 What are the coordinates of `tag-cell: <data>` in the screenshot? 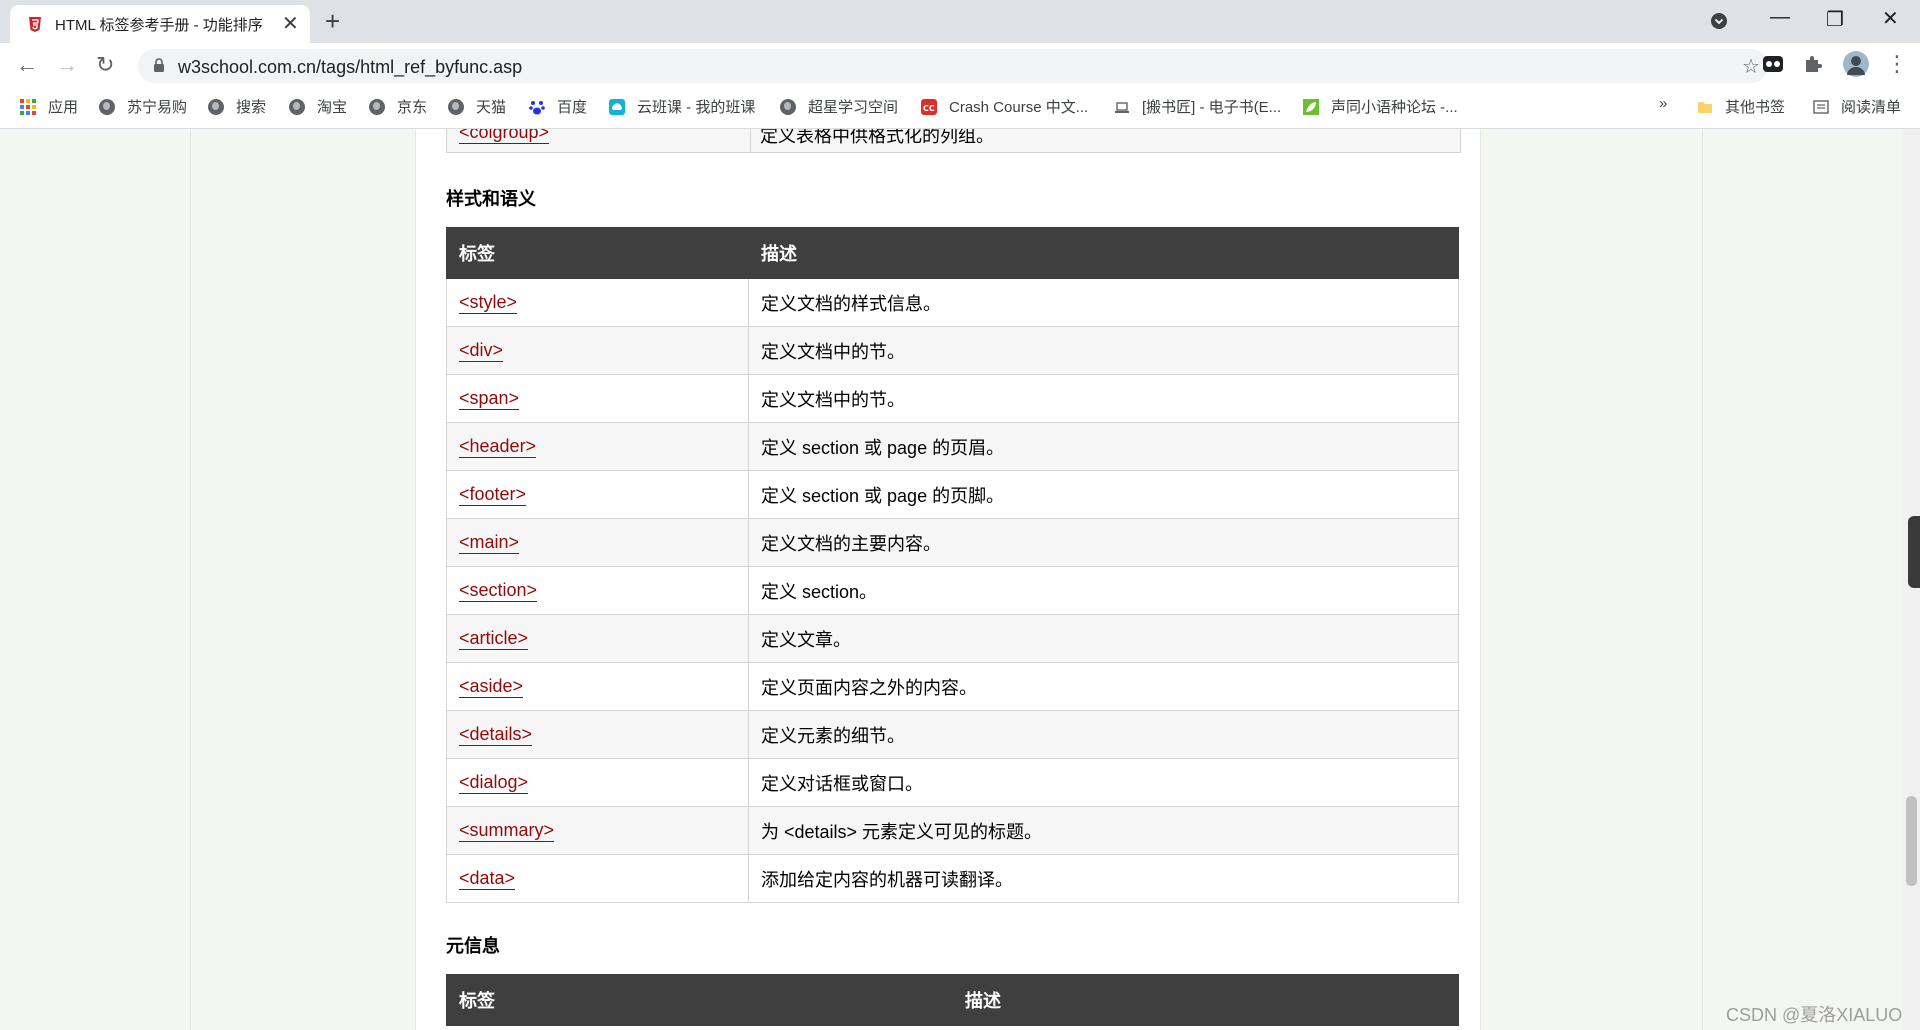 It's located at (597, 878).